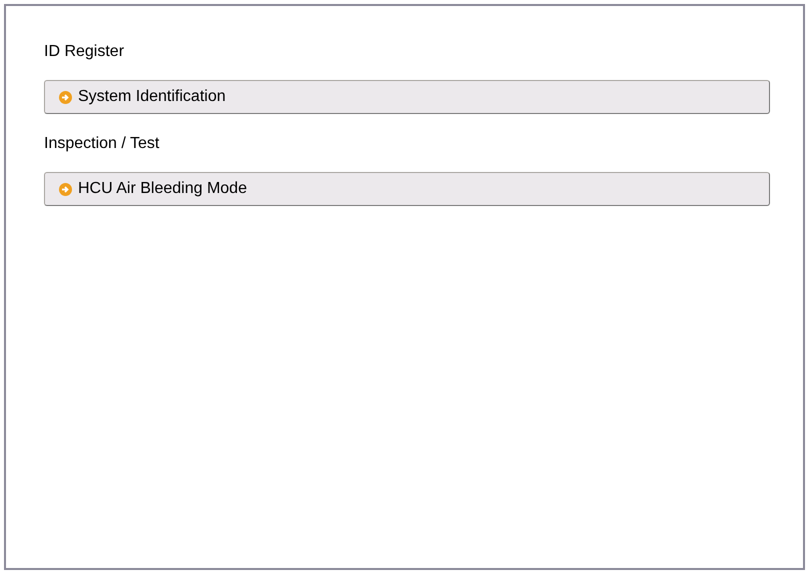  I want to click on section-heading: ID Register, so click(84, 52).